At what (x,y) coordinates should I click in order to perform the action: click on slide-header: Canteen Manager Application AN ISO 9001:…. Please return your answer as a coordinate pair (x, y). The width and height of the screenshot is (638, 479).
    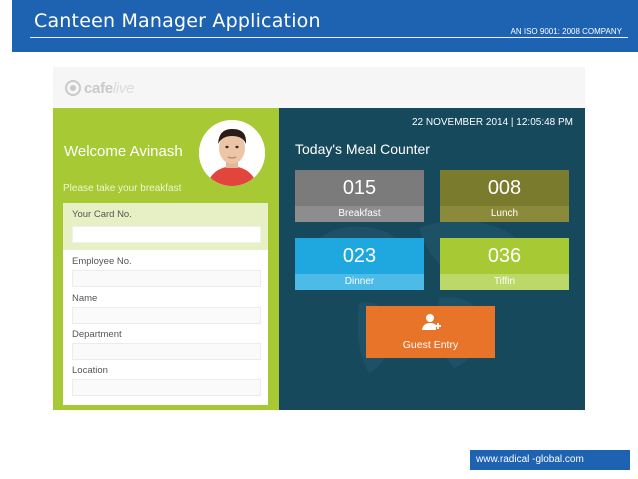
    Looking at the image, I should click on (325, 26).